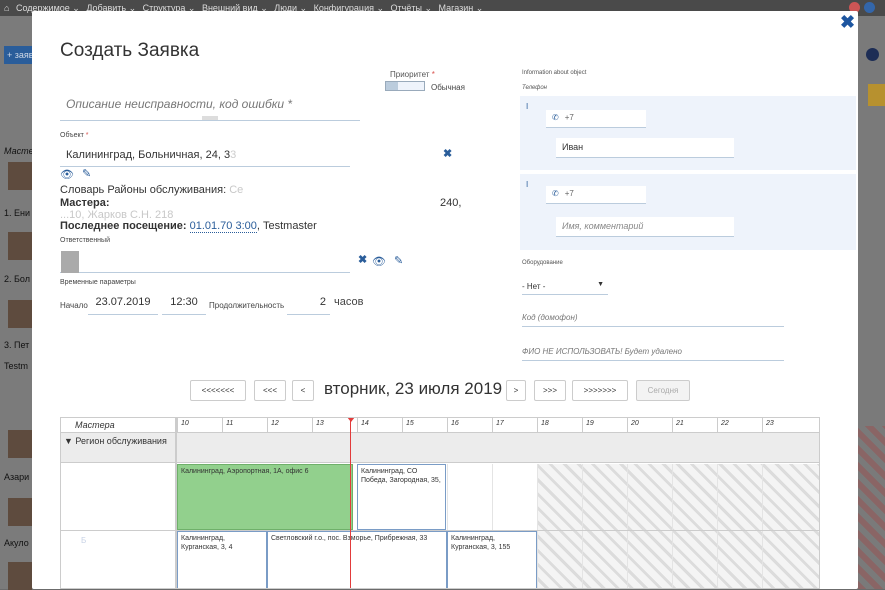 Image resolution: width=885 pixels, height=590 pixels. I want to click on fio-input: ФИО НЕ ИСПОЛЬЗОВАТЬ! Будет удалено, so click(653, 351).